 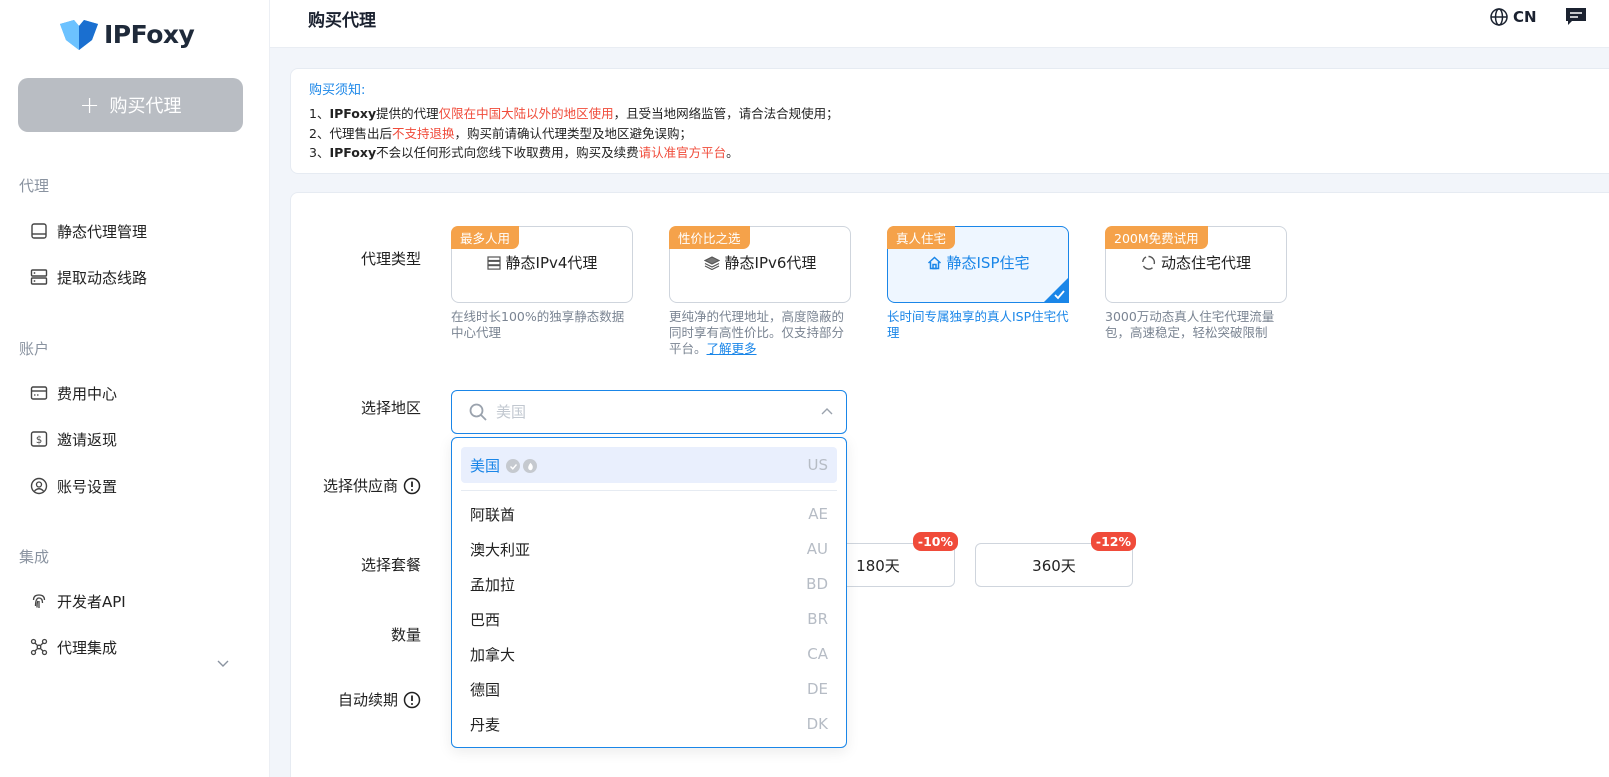 What do you see at coordinates (709, 237) in the screenshot?
I see `type-badge: 性价比之选` at bounding box center [709, 237].